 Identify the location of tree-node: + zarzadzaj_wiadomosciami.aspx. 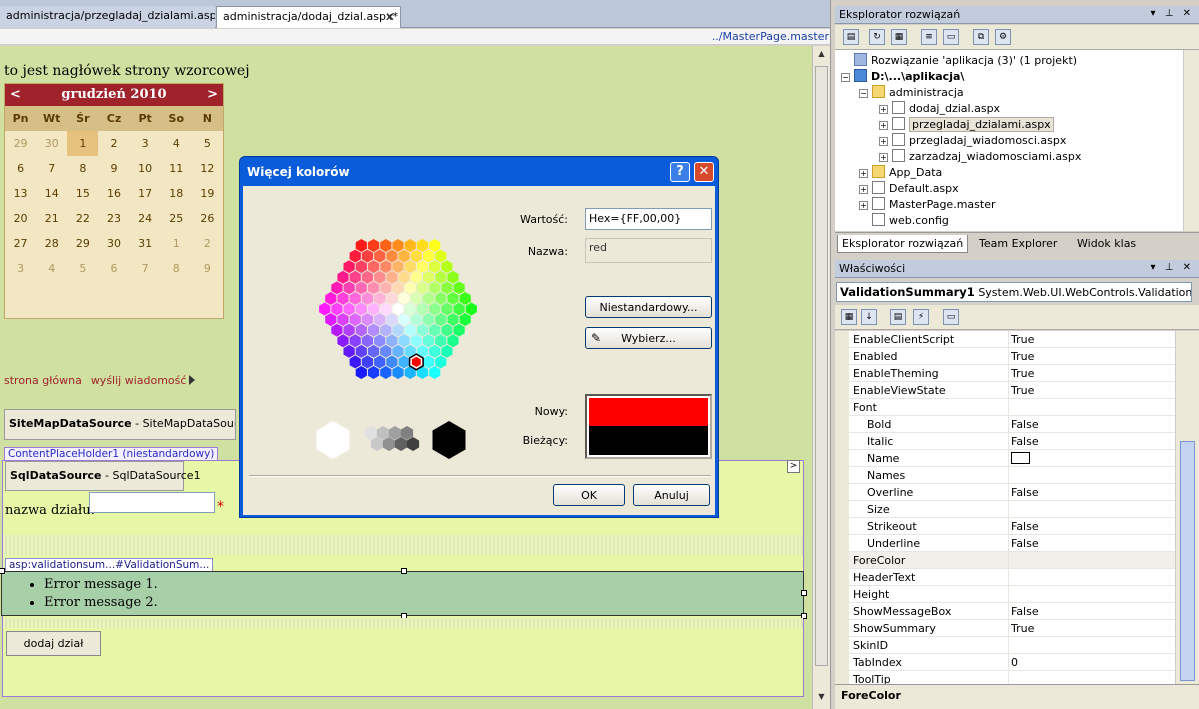
(980, 156).